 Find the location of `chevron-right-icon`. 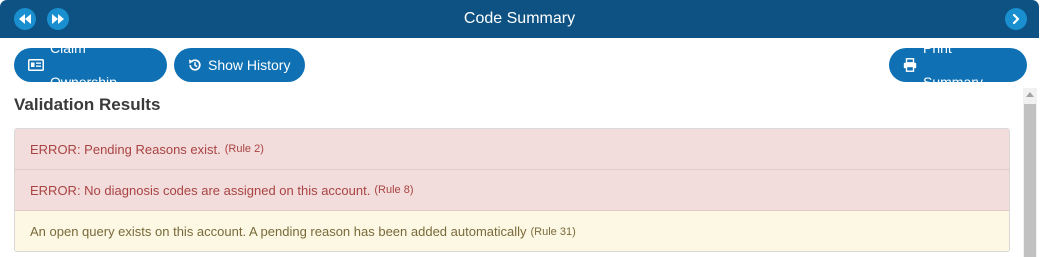

chevron-right-icon is located at coordinates (1016, 19).